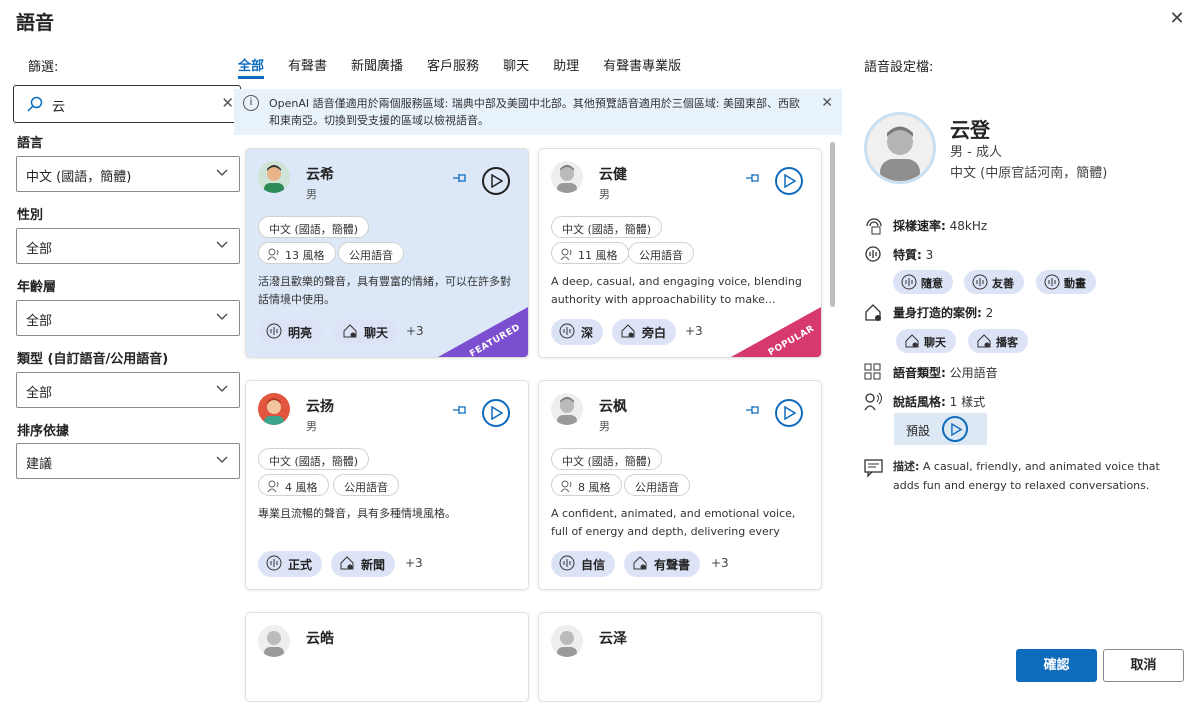 The image size is (1196, 702). I want to click on usecase-tag-label: 有聲書, so click(672, 565).